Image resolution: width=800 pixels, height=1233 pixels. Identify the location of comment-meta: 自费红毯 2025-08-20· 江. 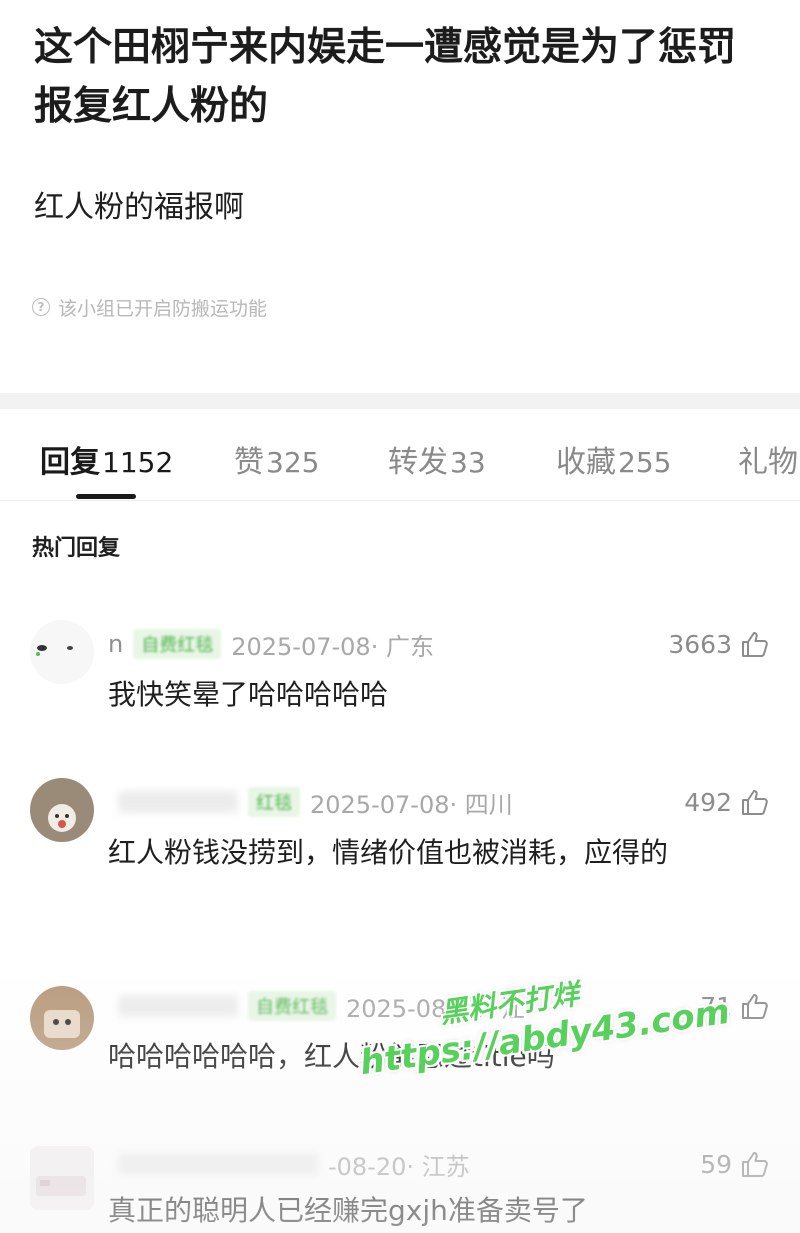
(316, 1006).